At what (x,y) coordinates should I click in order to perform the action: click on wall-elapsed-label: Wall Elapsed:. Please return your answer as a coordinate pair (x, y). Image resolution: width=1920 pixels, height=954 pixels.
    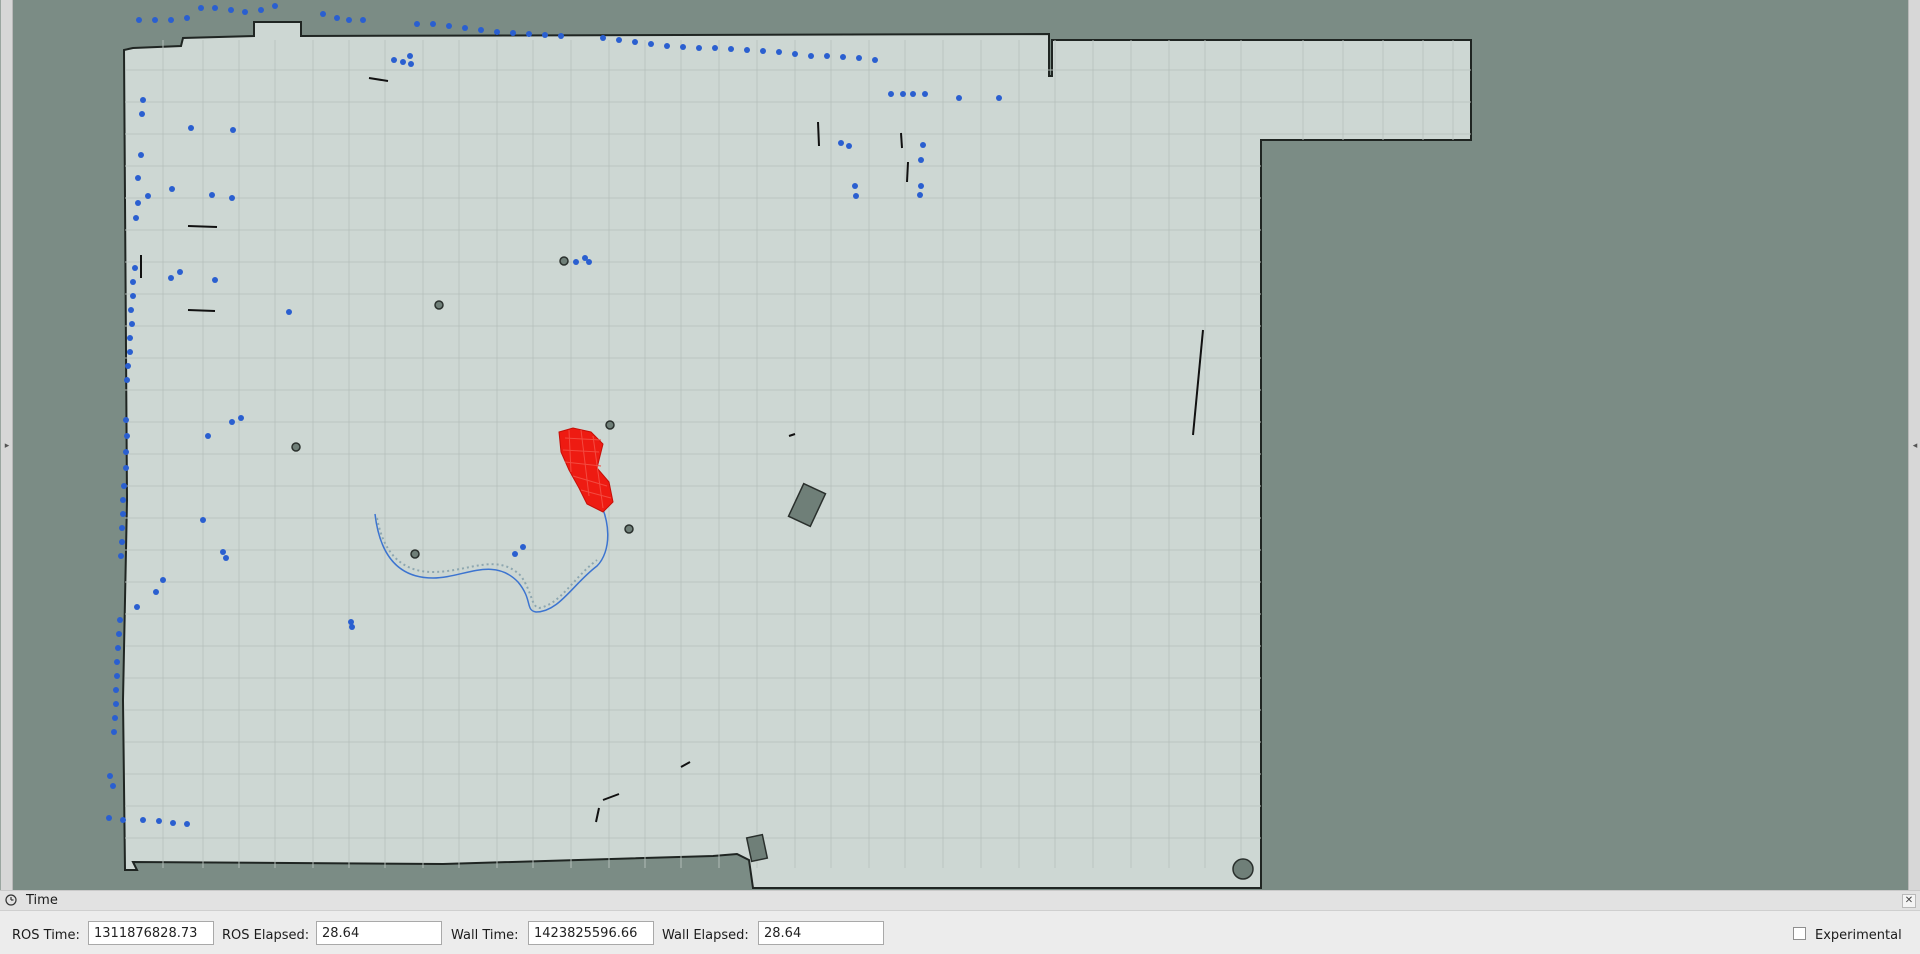
    Looking at the image, I should click on (705, 935).